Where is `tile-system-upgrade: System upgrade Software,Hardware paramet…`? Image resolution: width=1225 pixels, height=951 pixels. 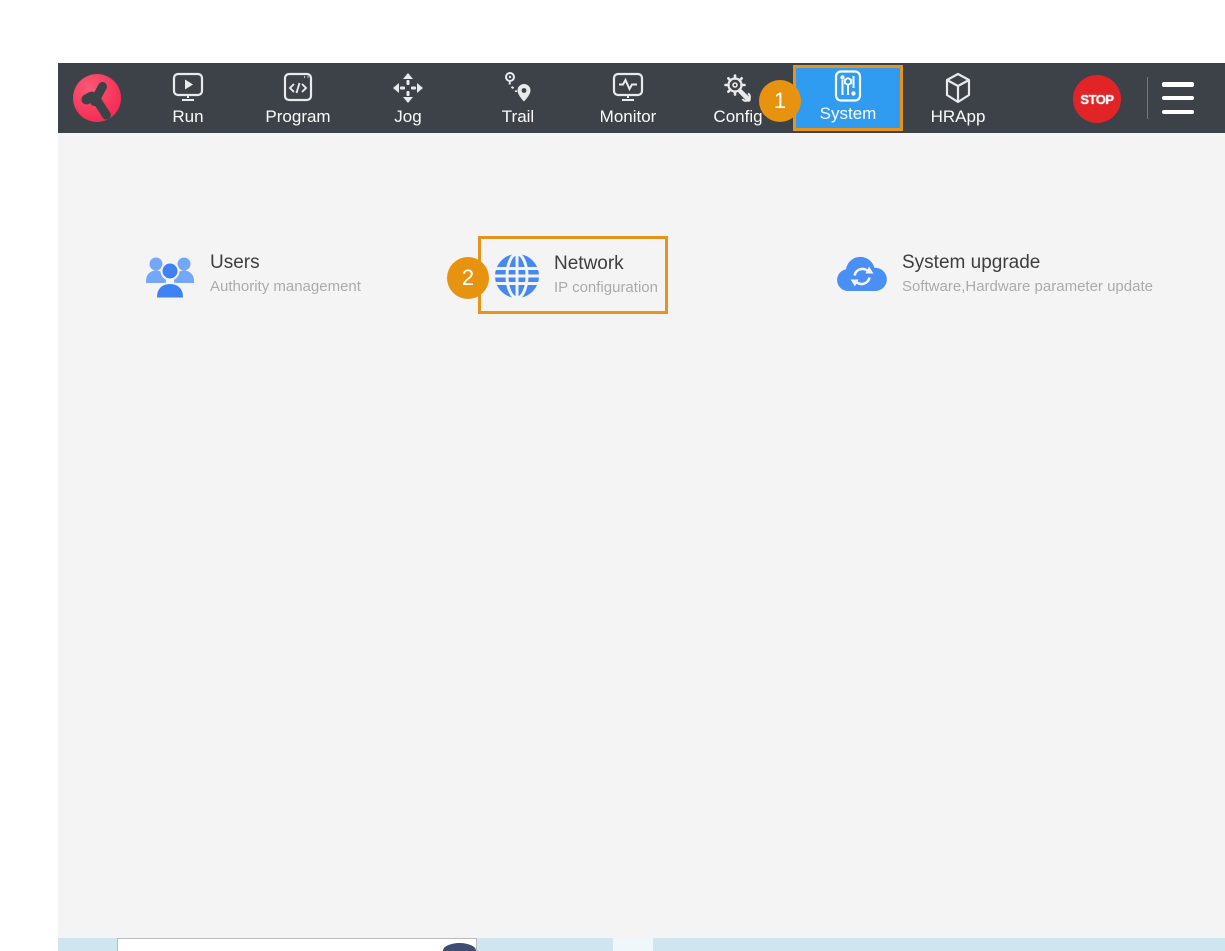
tile-system-upgrade: System upgrade Software,Hardware paramet… is located at coordinates (996, 275).